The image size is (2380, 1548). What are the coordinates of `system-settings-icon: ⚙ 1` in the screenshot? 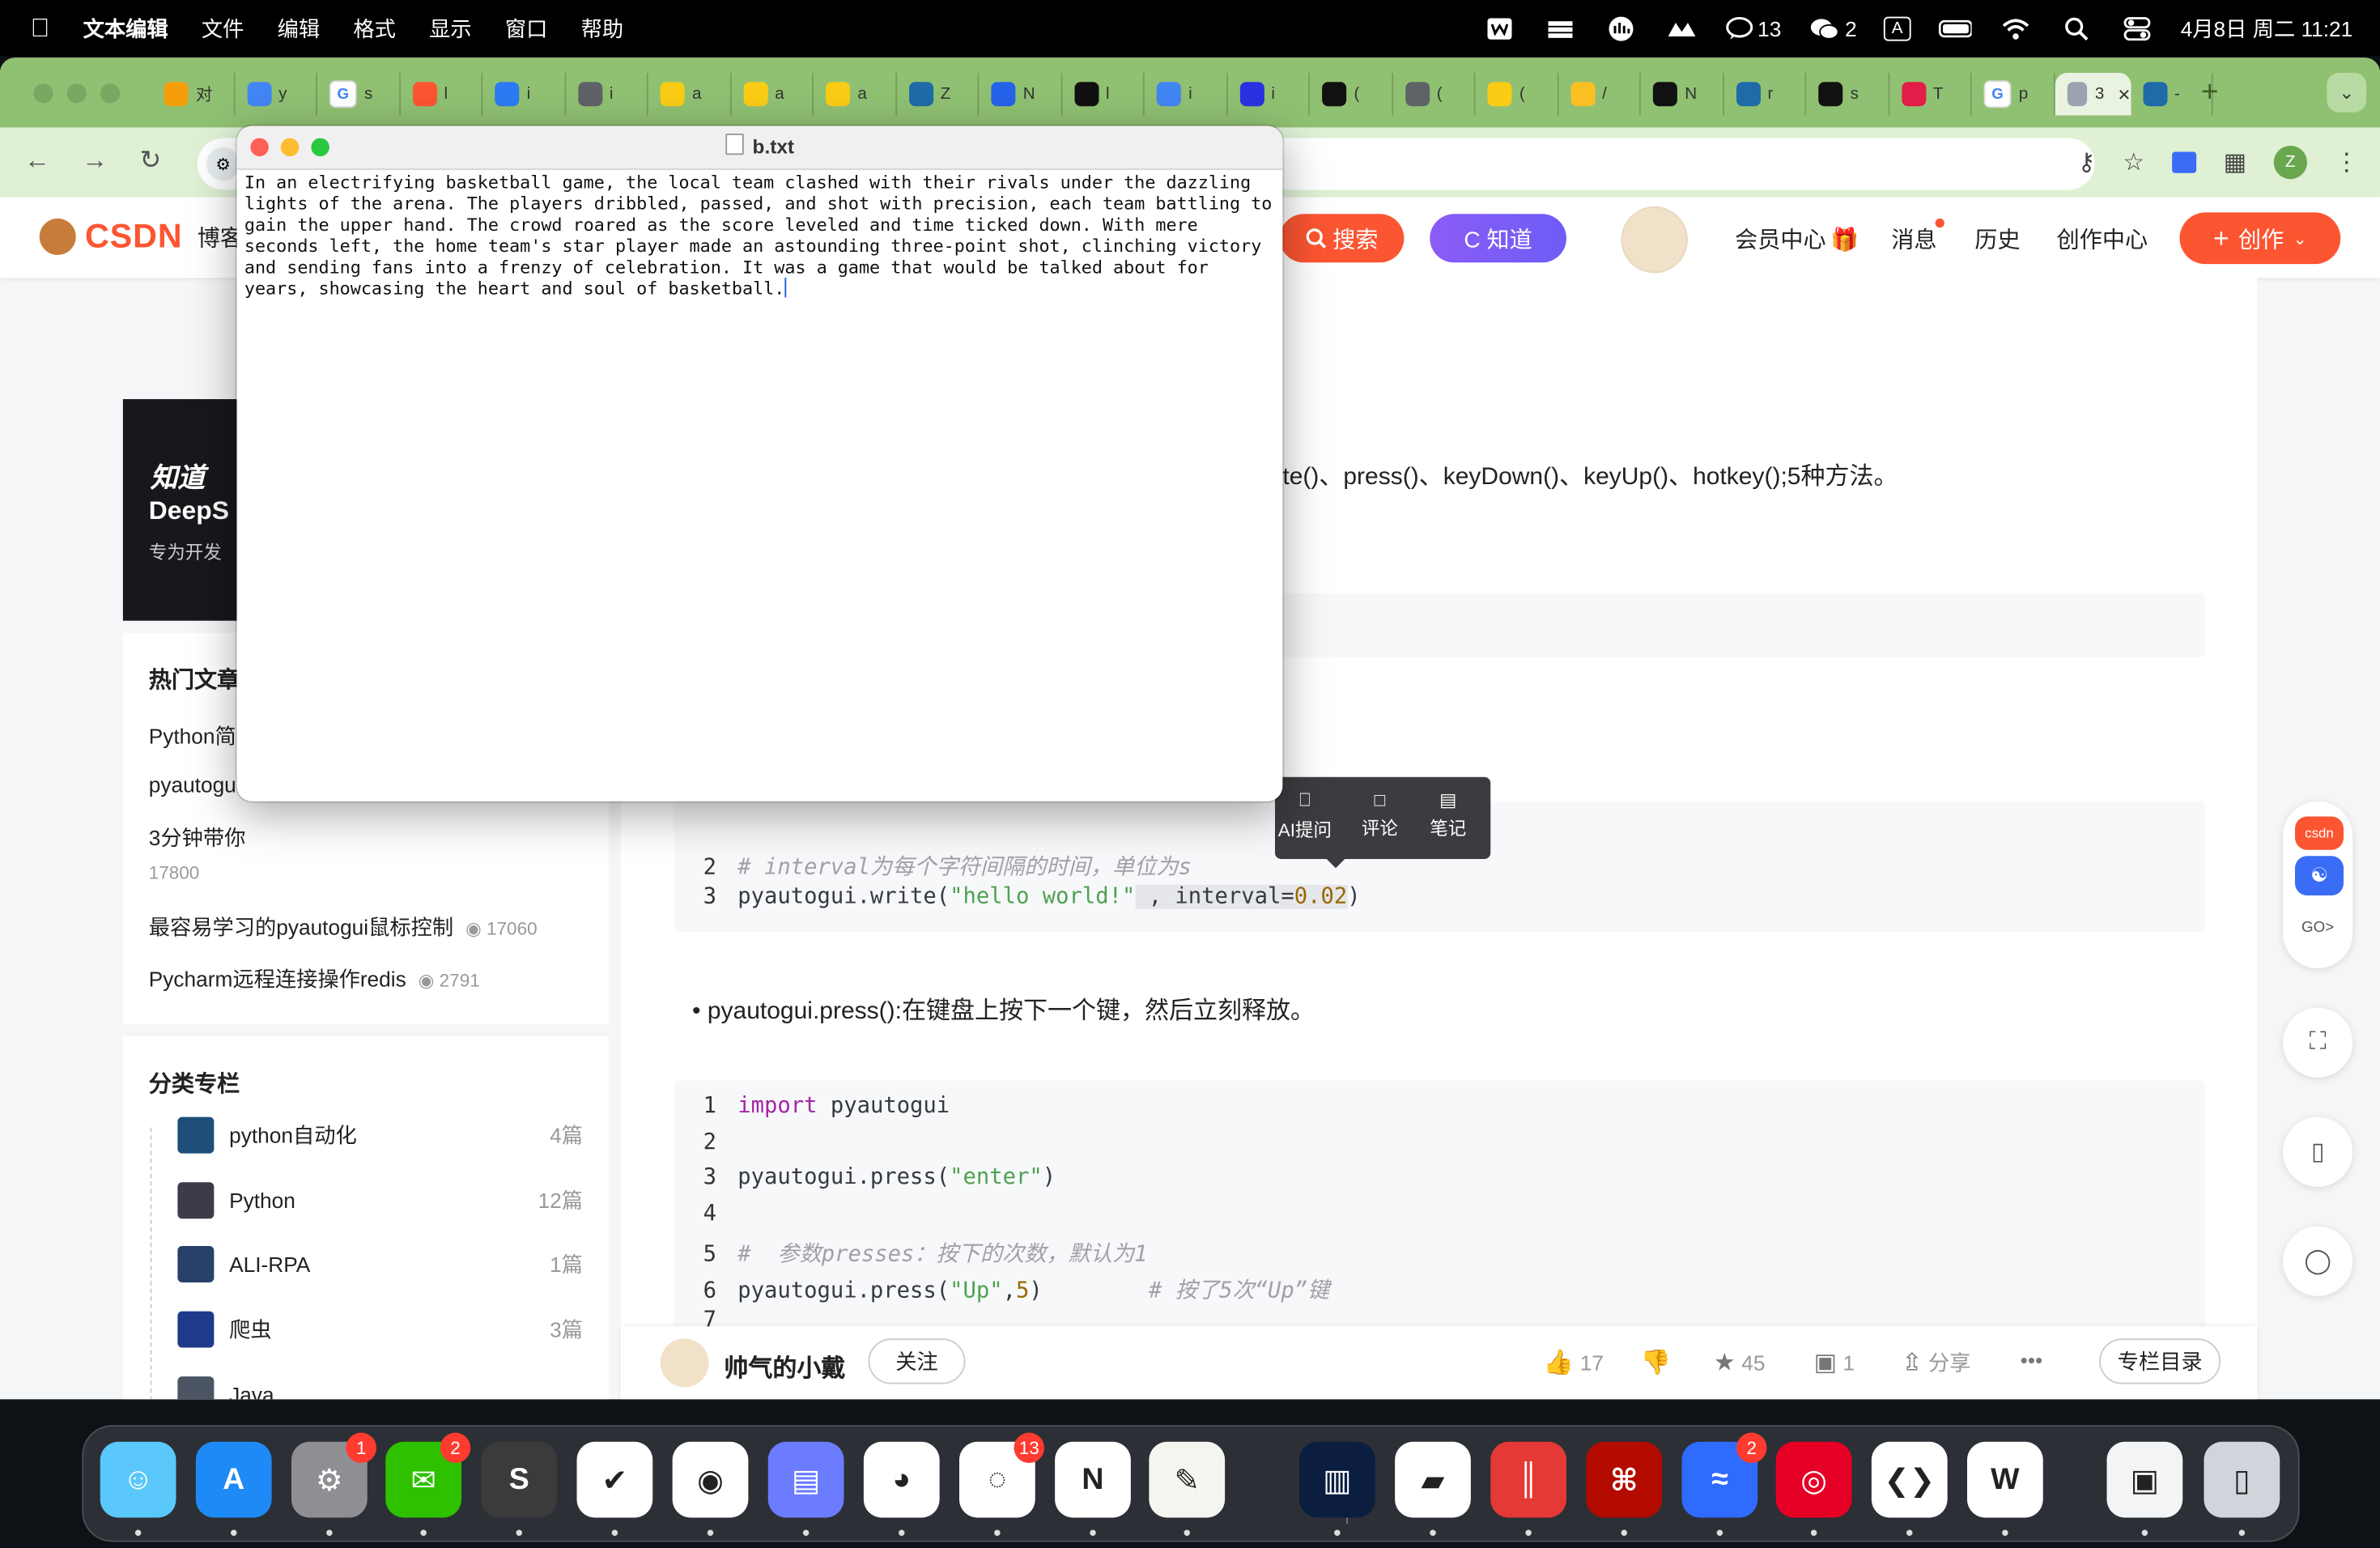 It's located at (333, 1475).